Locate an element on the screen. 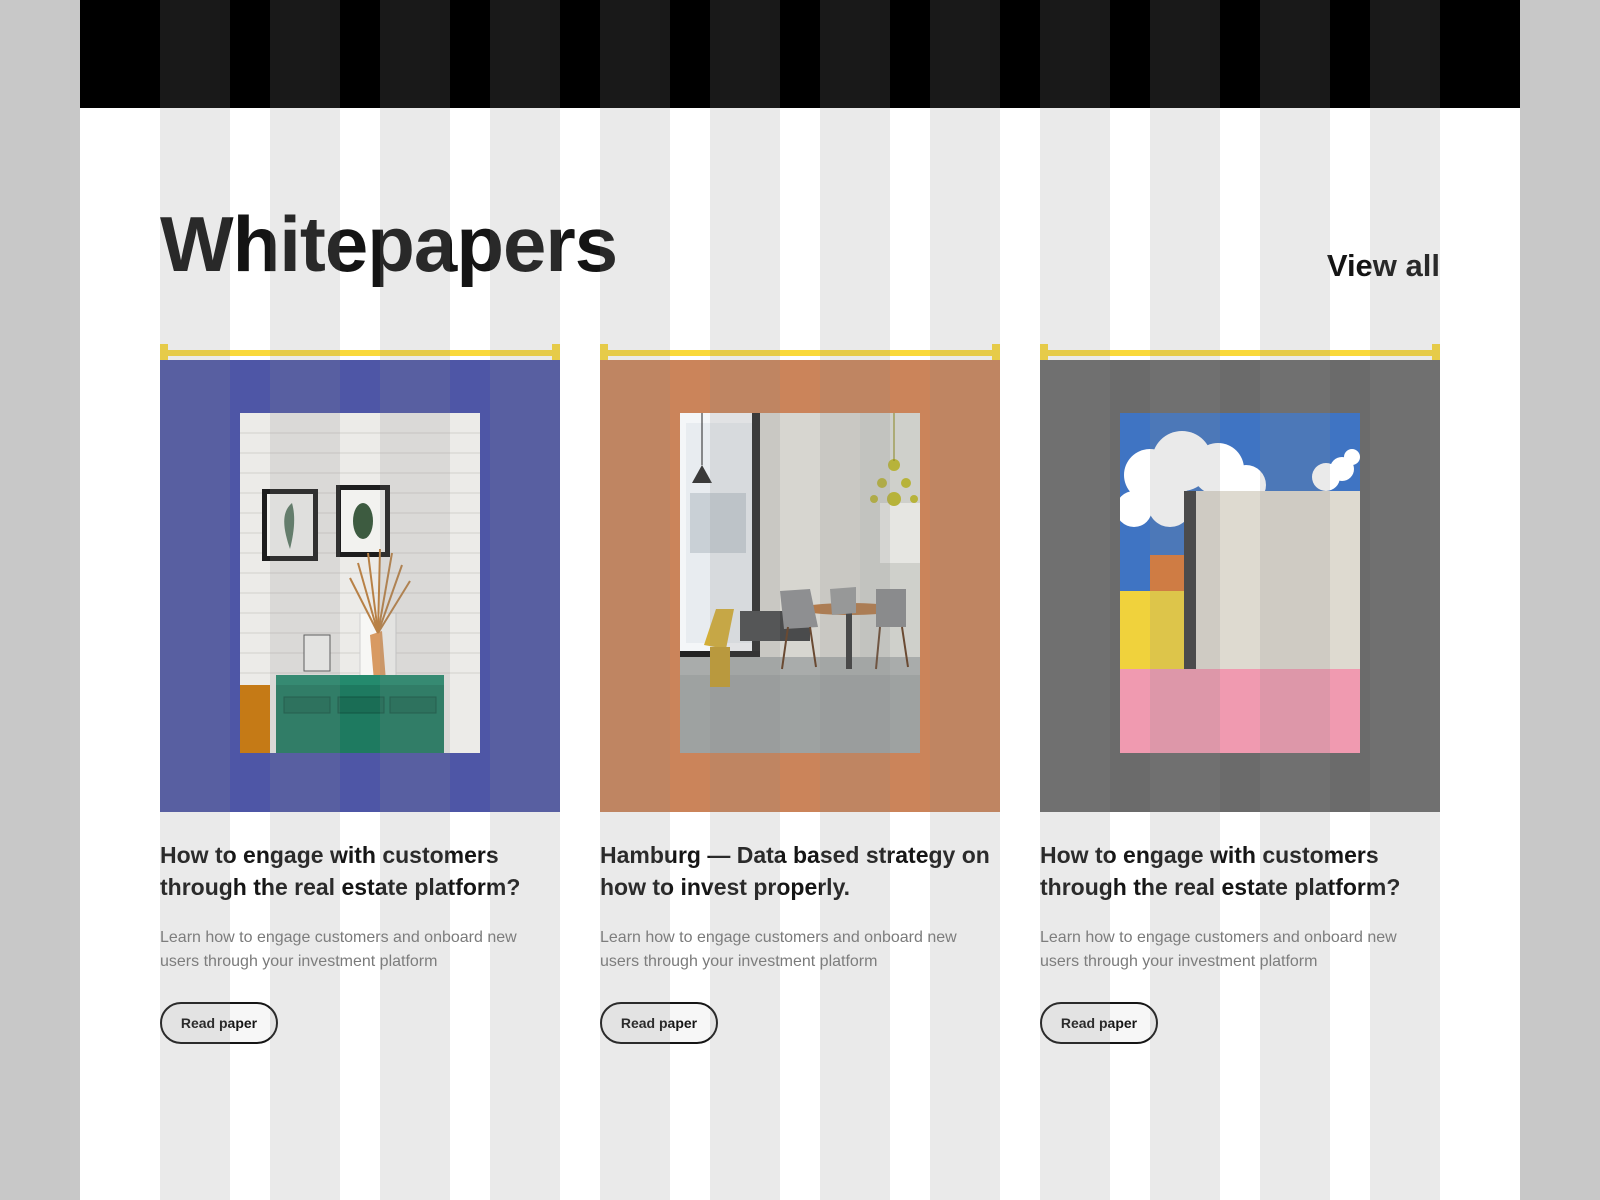 The height and width of the screenshot is (1200, 1600). interior-photo-icon is located at coordinates (360, 583).